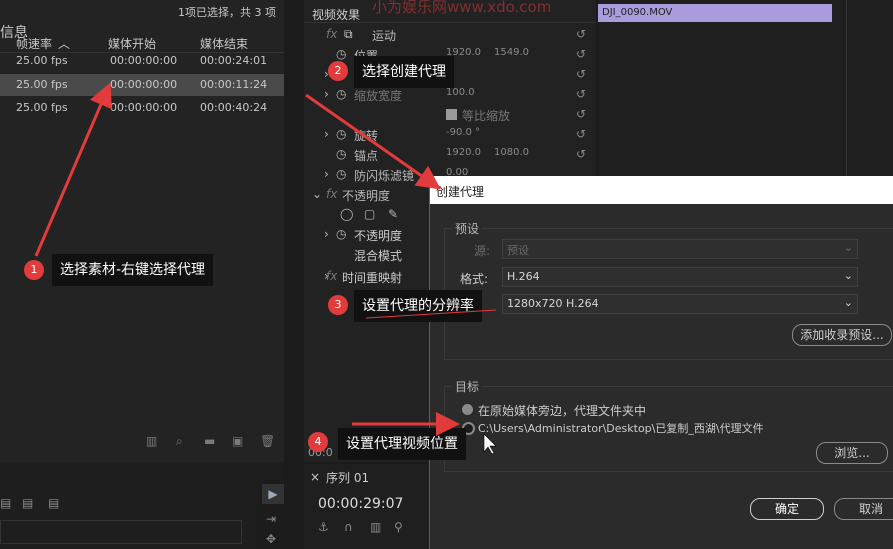 This screenshot has height=549, width=893. I want to click on arrow-3-line, so click(431, 314).